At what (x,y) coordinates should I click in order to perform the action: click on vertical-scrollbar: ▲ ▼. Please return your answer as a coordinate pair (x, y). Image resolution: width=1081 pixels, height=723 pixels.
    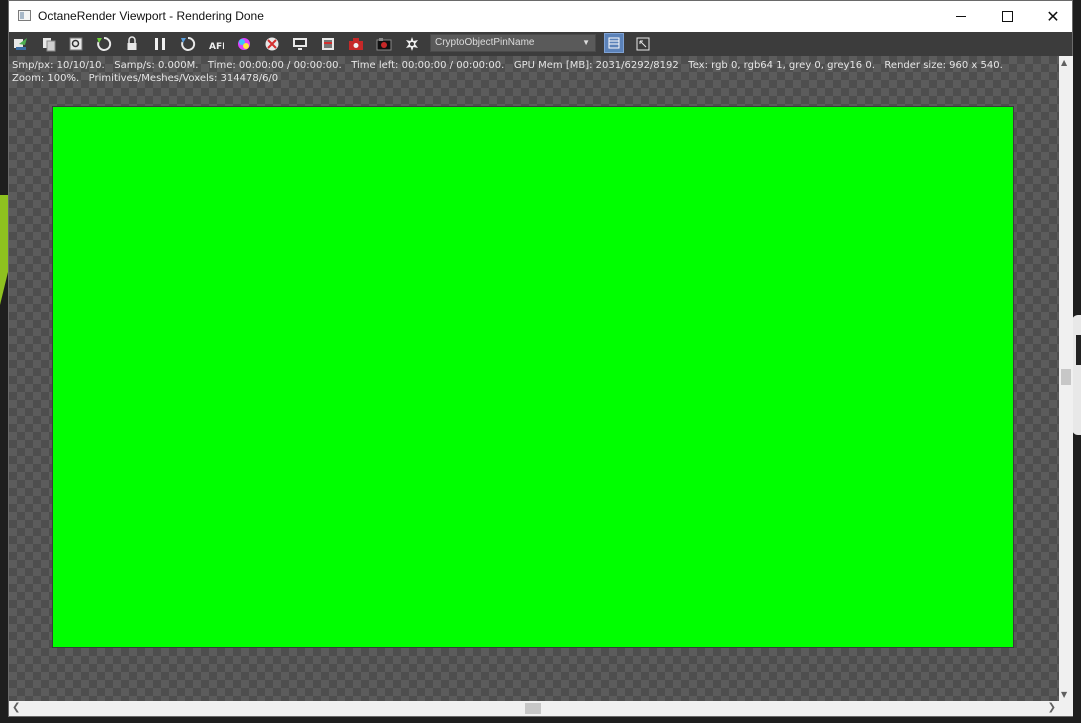
    Looking at the image, I should click on (1066, 378).